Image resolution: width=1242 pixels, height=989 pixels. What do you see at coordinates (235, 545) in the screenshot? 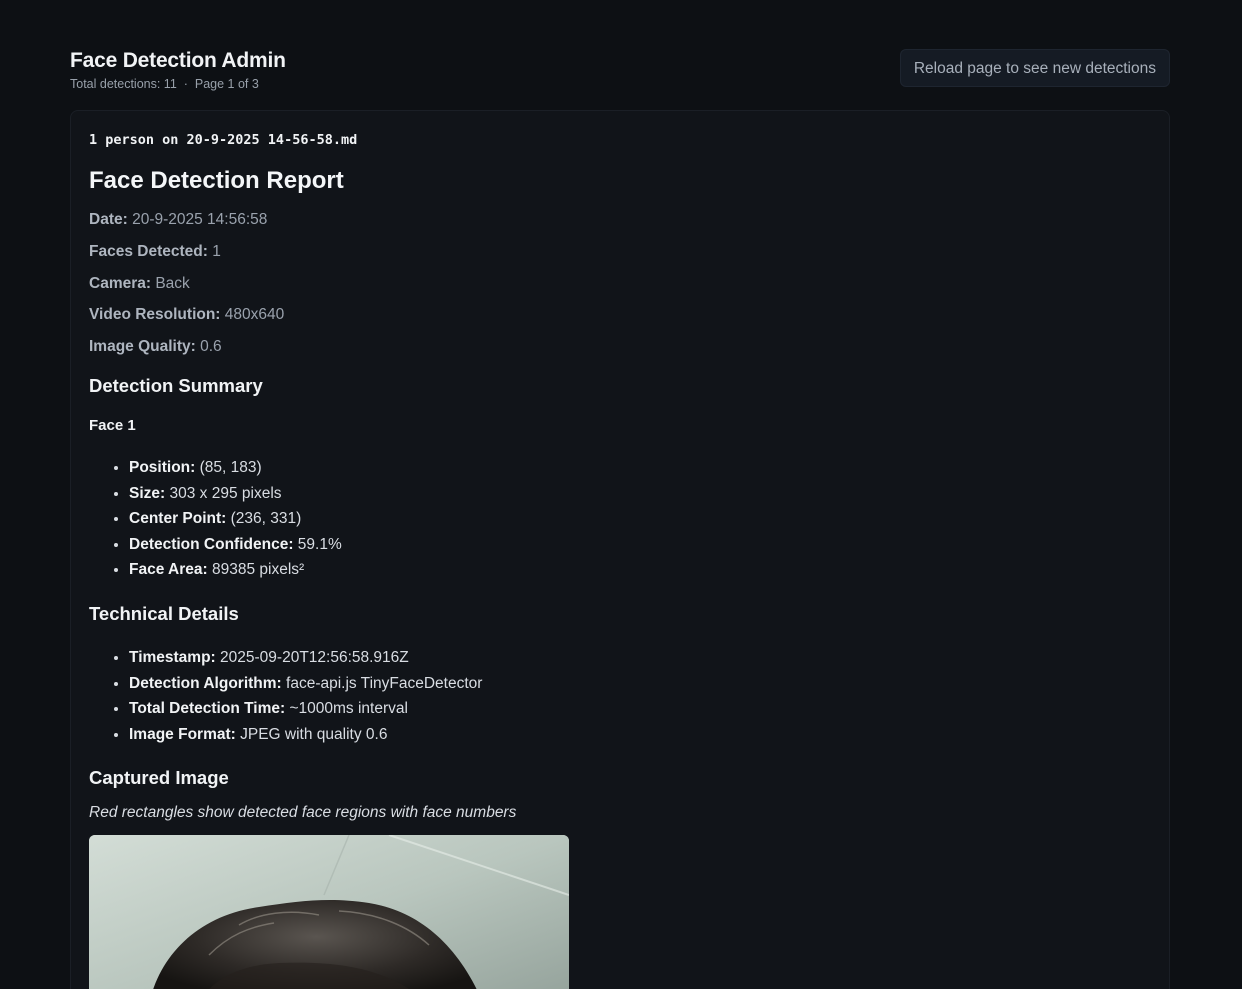
I see `list-item: Detection Confidence: 59.1%` at bounding box center [235, 545].